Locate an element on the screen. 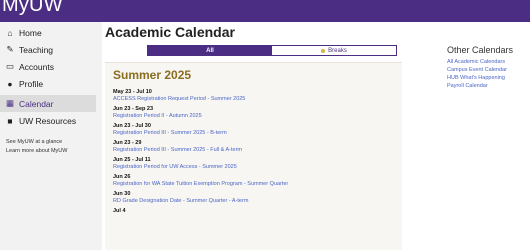 This screenshot has height=250, width=530. sidebar-item-label: UW Resources is located at coordinates (48, 120).